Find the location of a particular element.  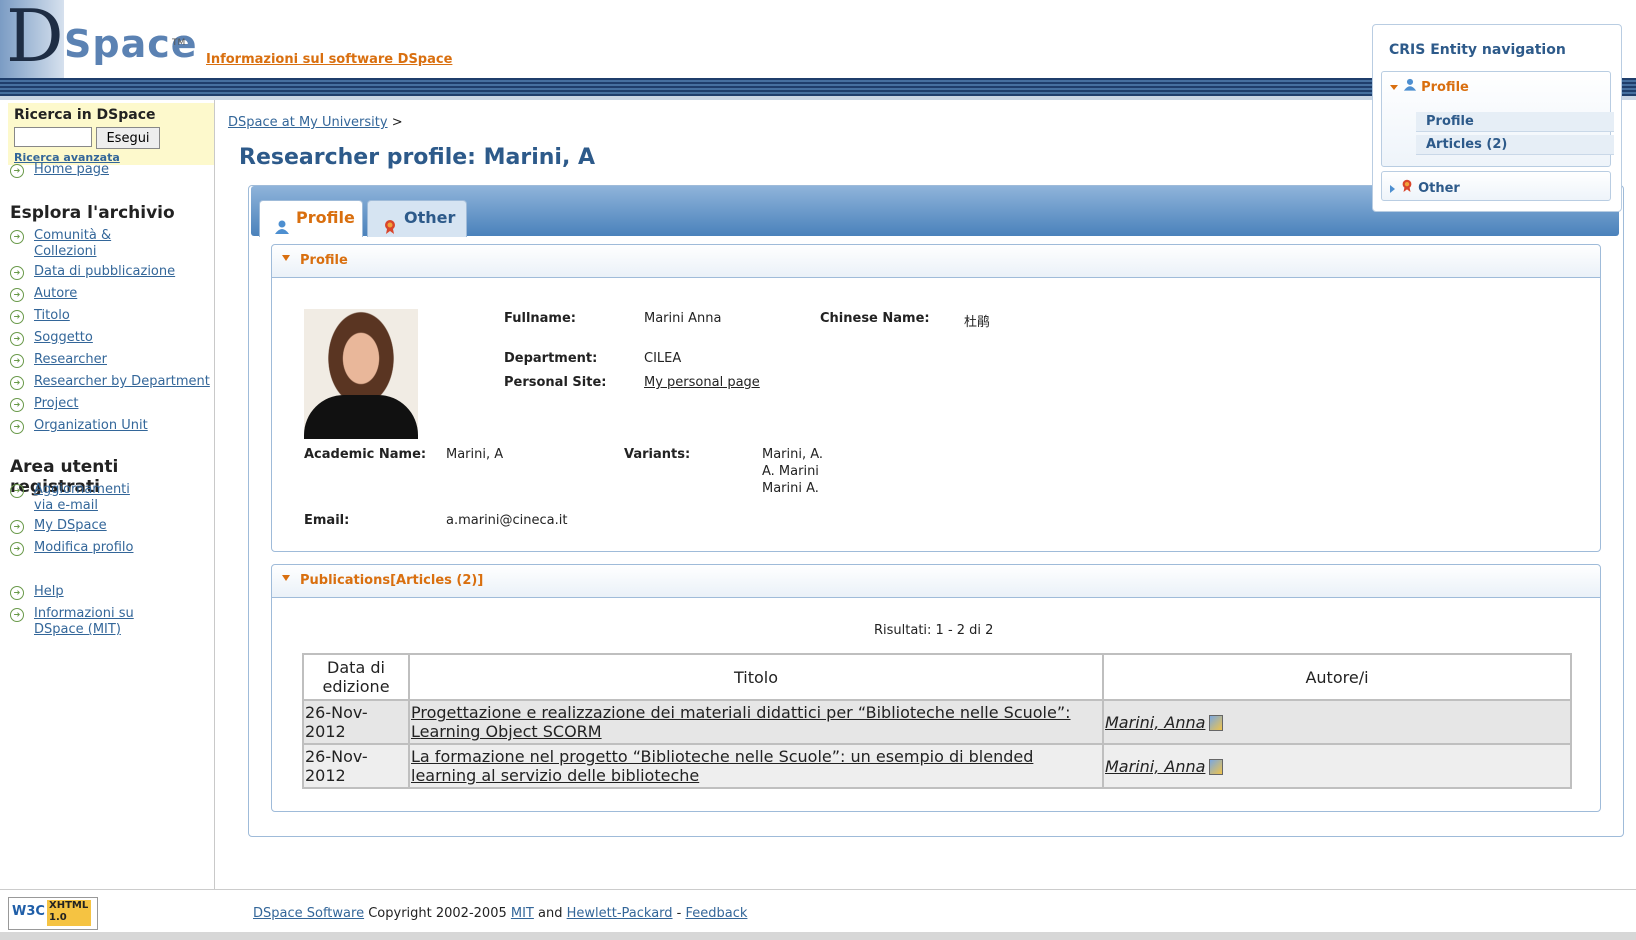

sidebar-item-author: ➔ Autore is located at coordinates (43, 294).